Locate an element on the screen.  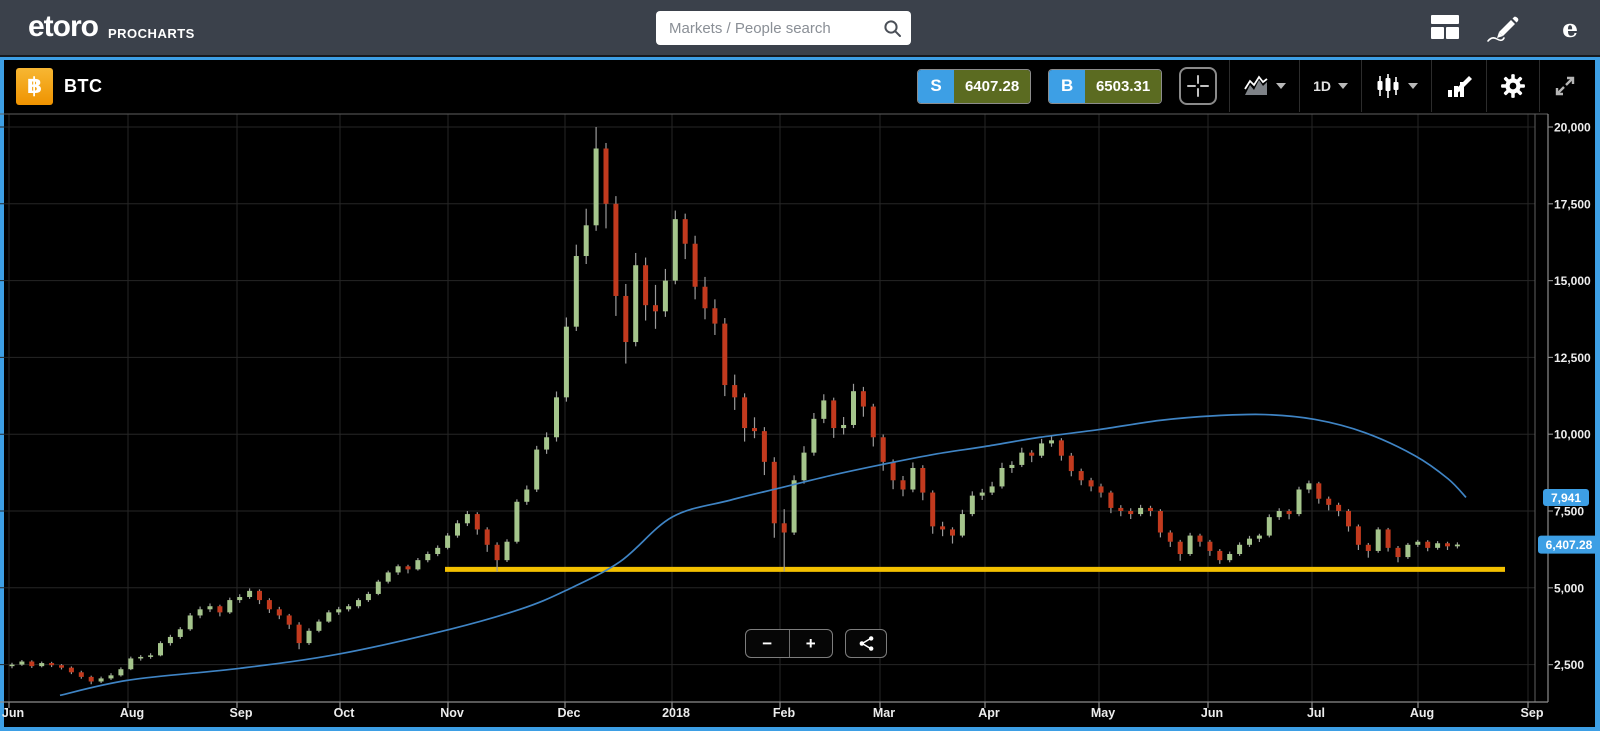
share-icon is located at coordinates (866, 643).